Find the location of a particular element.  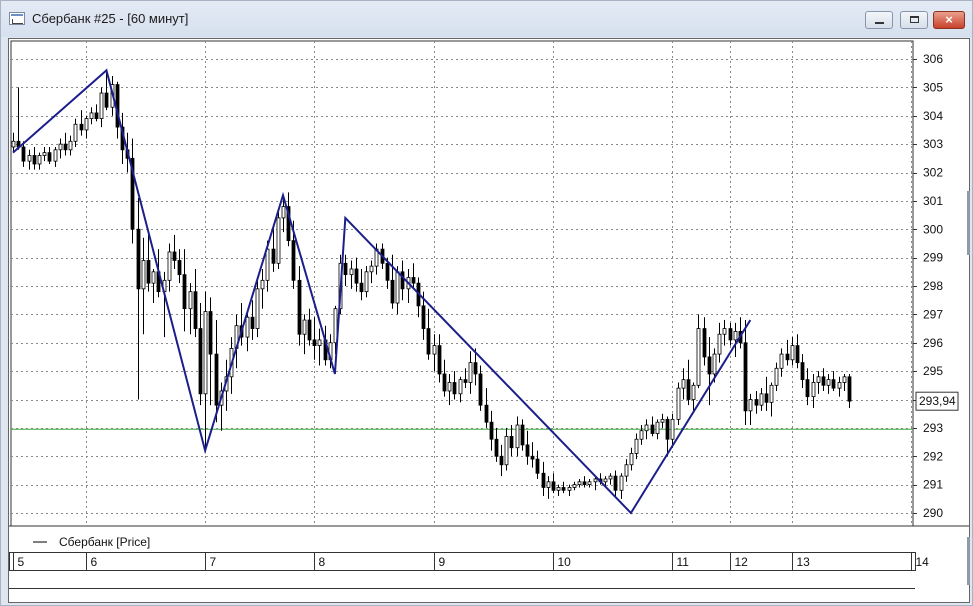

window-title: Сбербанк #25 - [60 минут] is located at coordinates (110, 18).